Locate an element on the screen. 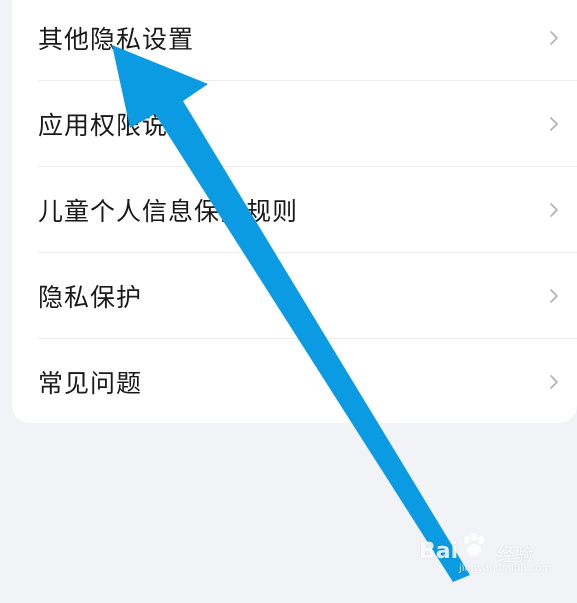 The height and width of the screenshot is (603, 577). menu-item-privacy-protection: 隐私保护 is located at coordinates (294, 296).